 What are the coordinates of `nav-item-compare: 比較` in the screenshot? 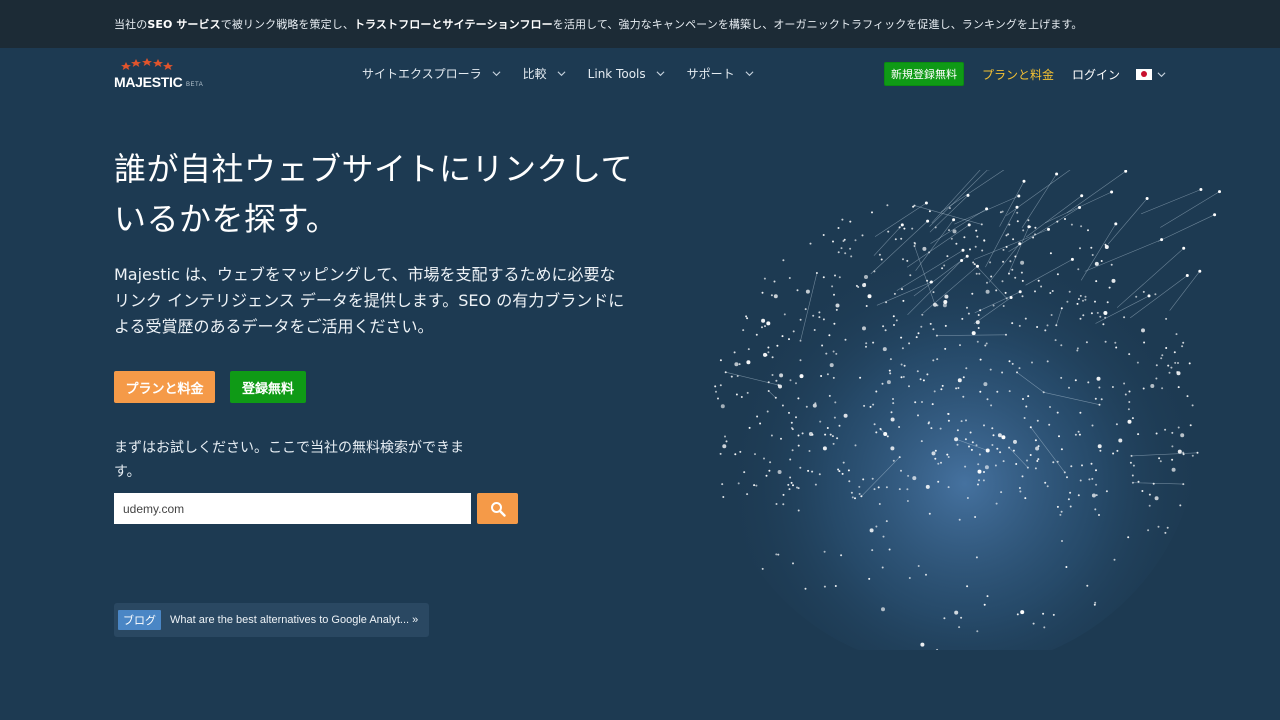 It's located at (544, 73).